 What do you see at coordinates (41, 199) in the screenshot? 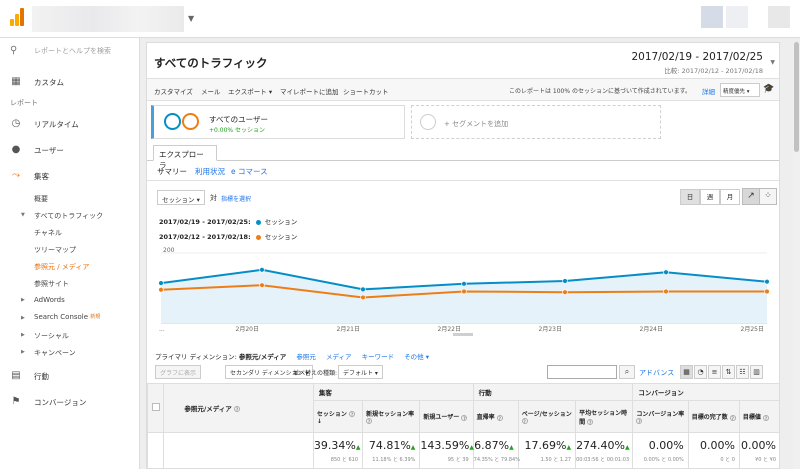
I see `sidebar-item-overview: 概要` at bounding box center [41, 199].